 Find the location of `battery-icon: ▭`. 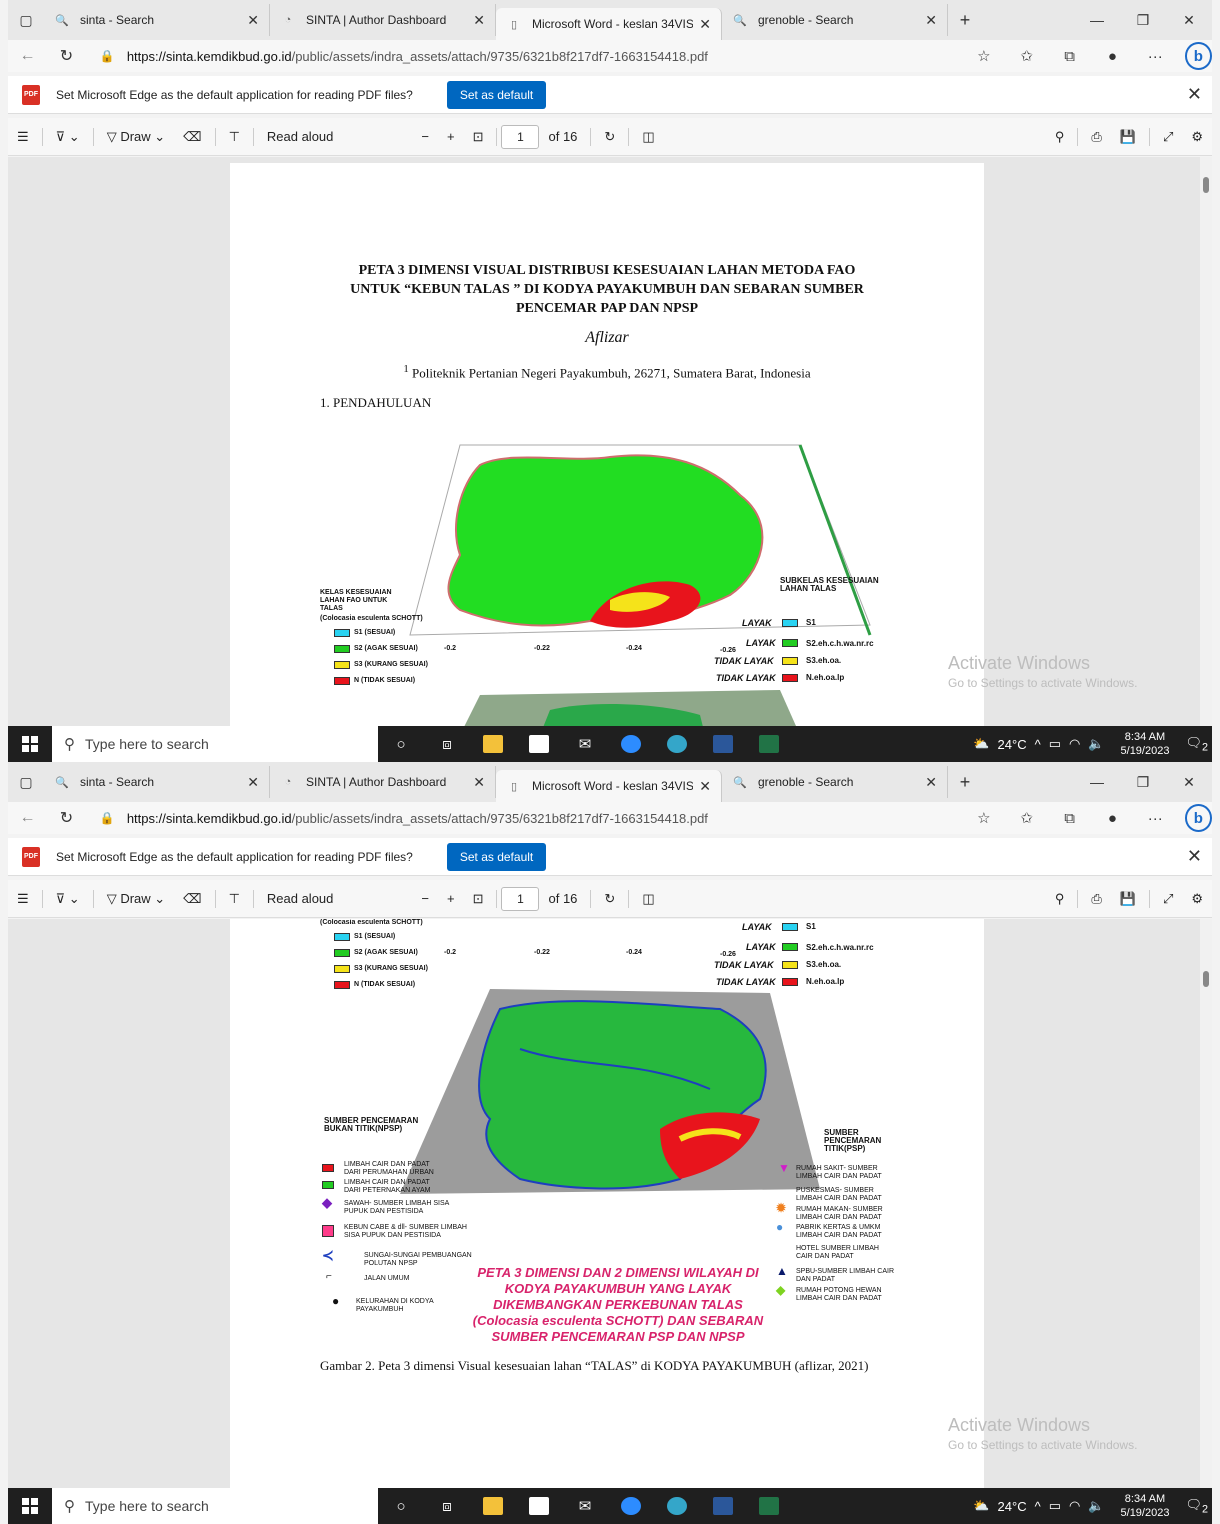

battery-icon: ▭ is located at coordinates (1055, 1506).